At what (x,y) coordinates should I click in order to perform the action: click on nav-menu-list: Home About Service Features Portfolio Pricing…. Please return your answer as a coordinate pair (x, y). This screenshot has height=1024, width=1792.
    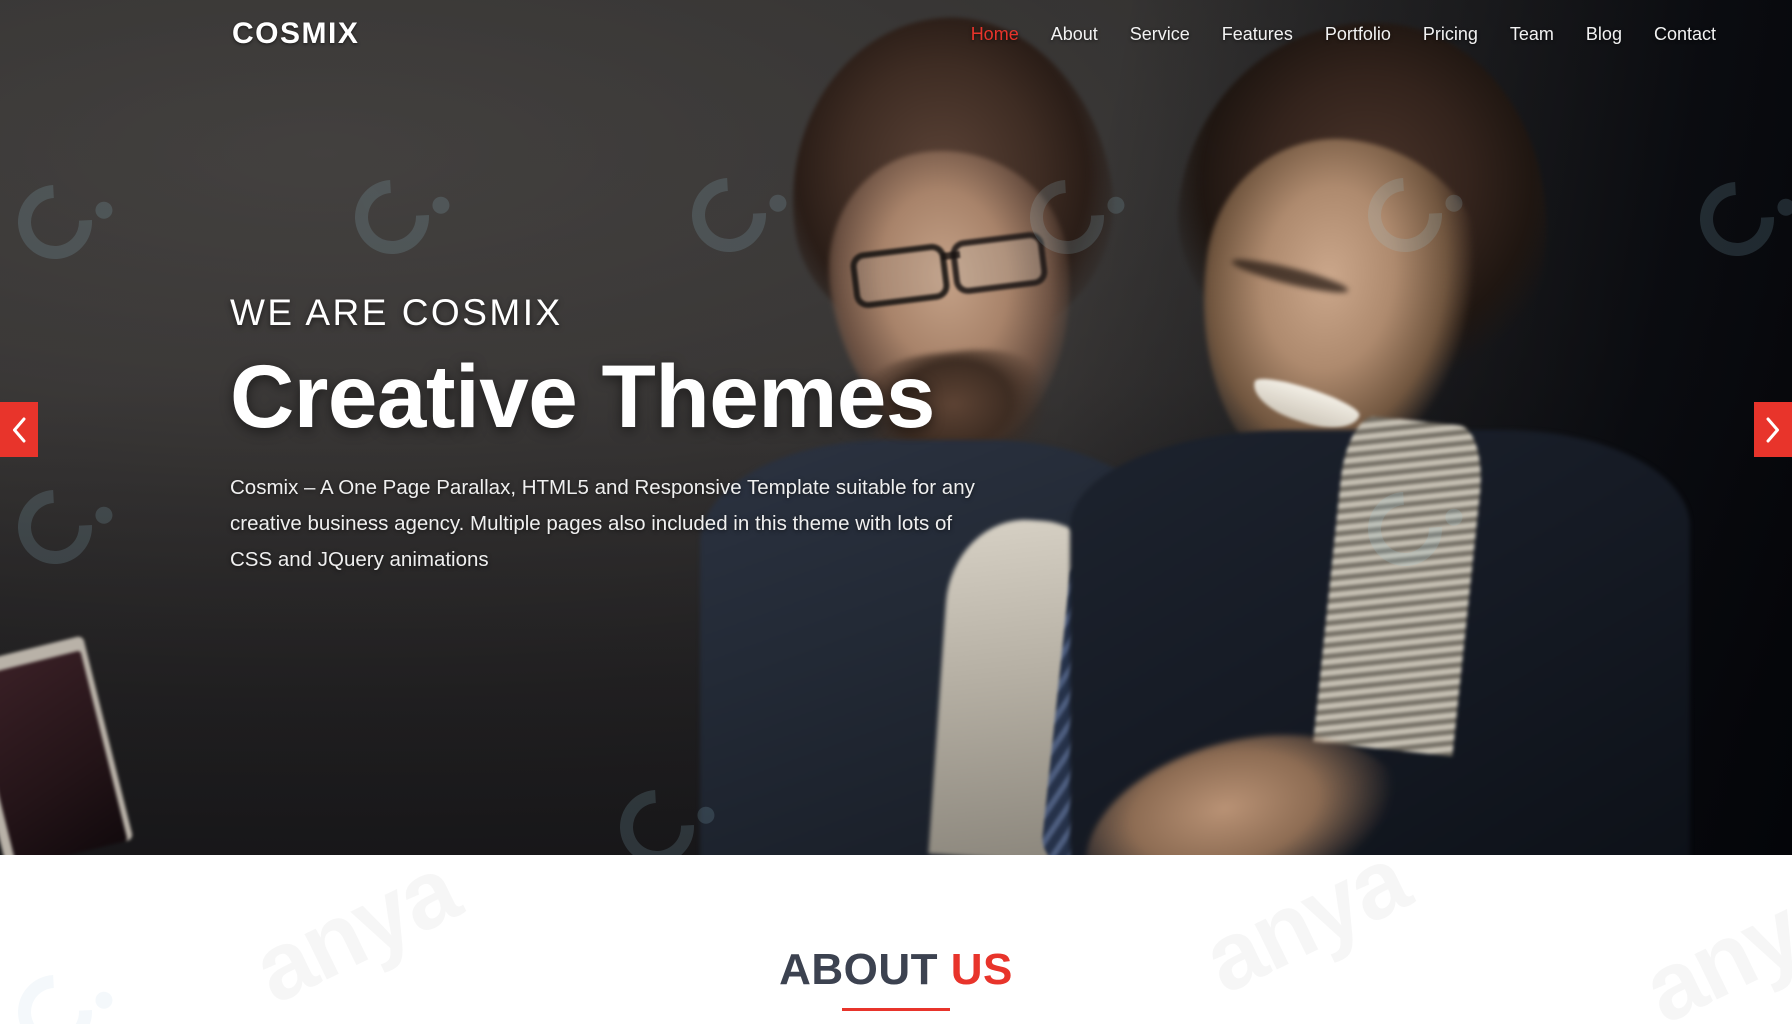
    Looking at the image, I should click on (1343, 34).